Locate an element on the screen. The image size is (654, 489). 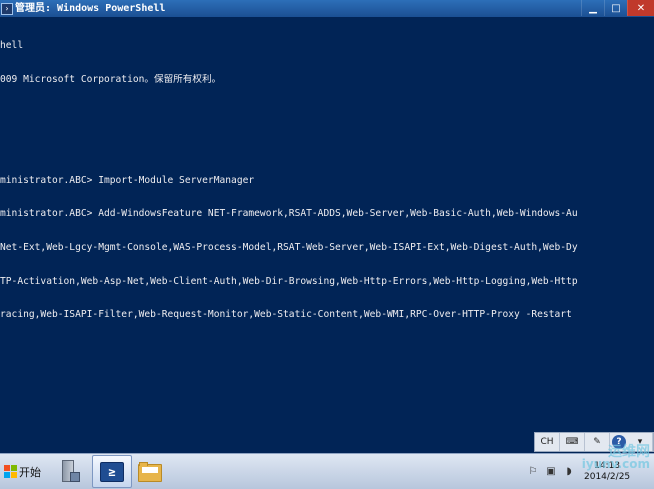
powershell-icon: › is located at coordinates (7, 8).